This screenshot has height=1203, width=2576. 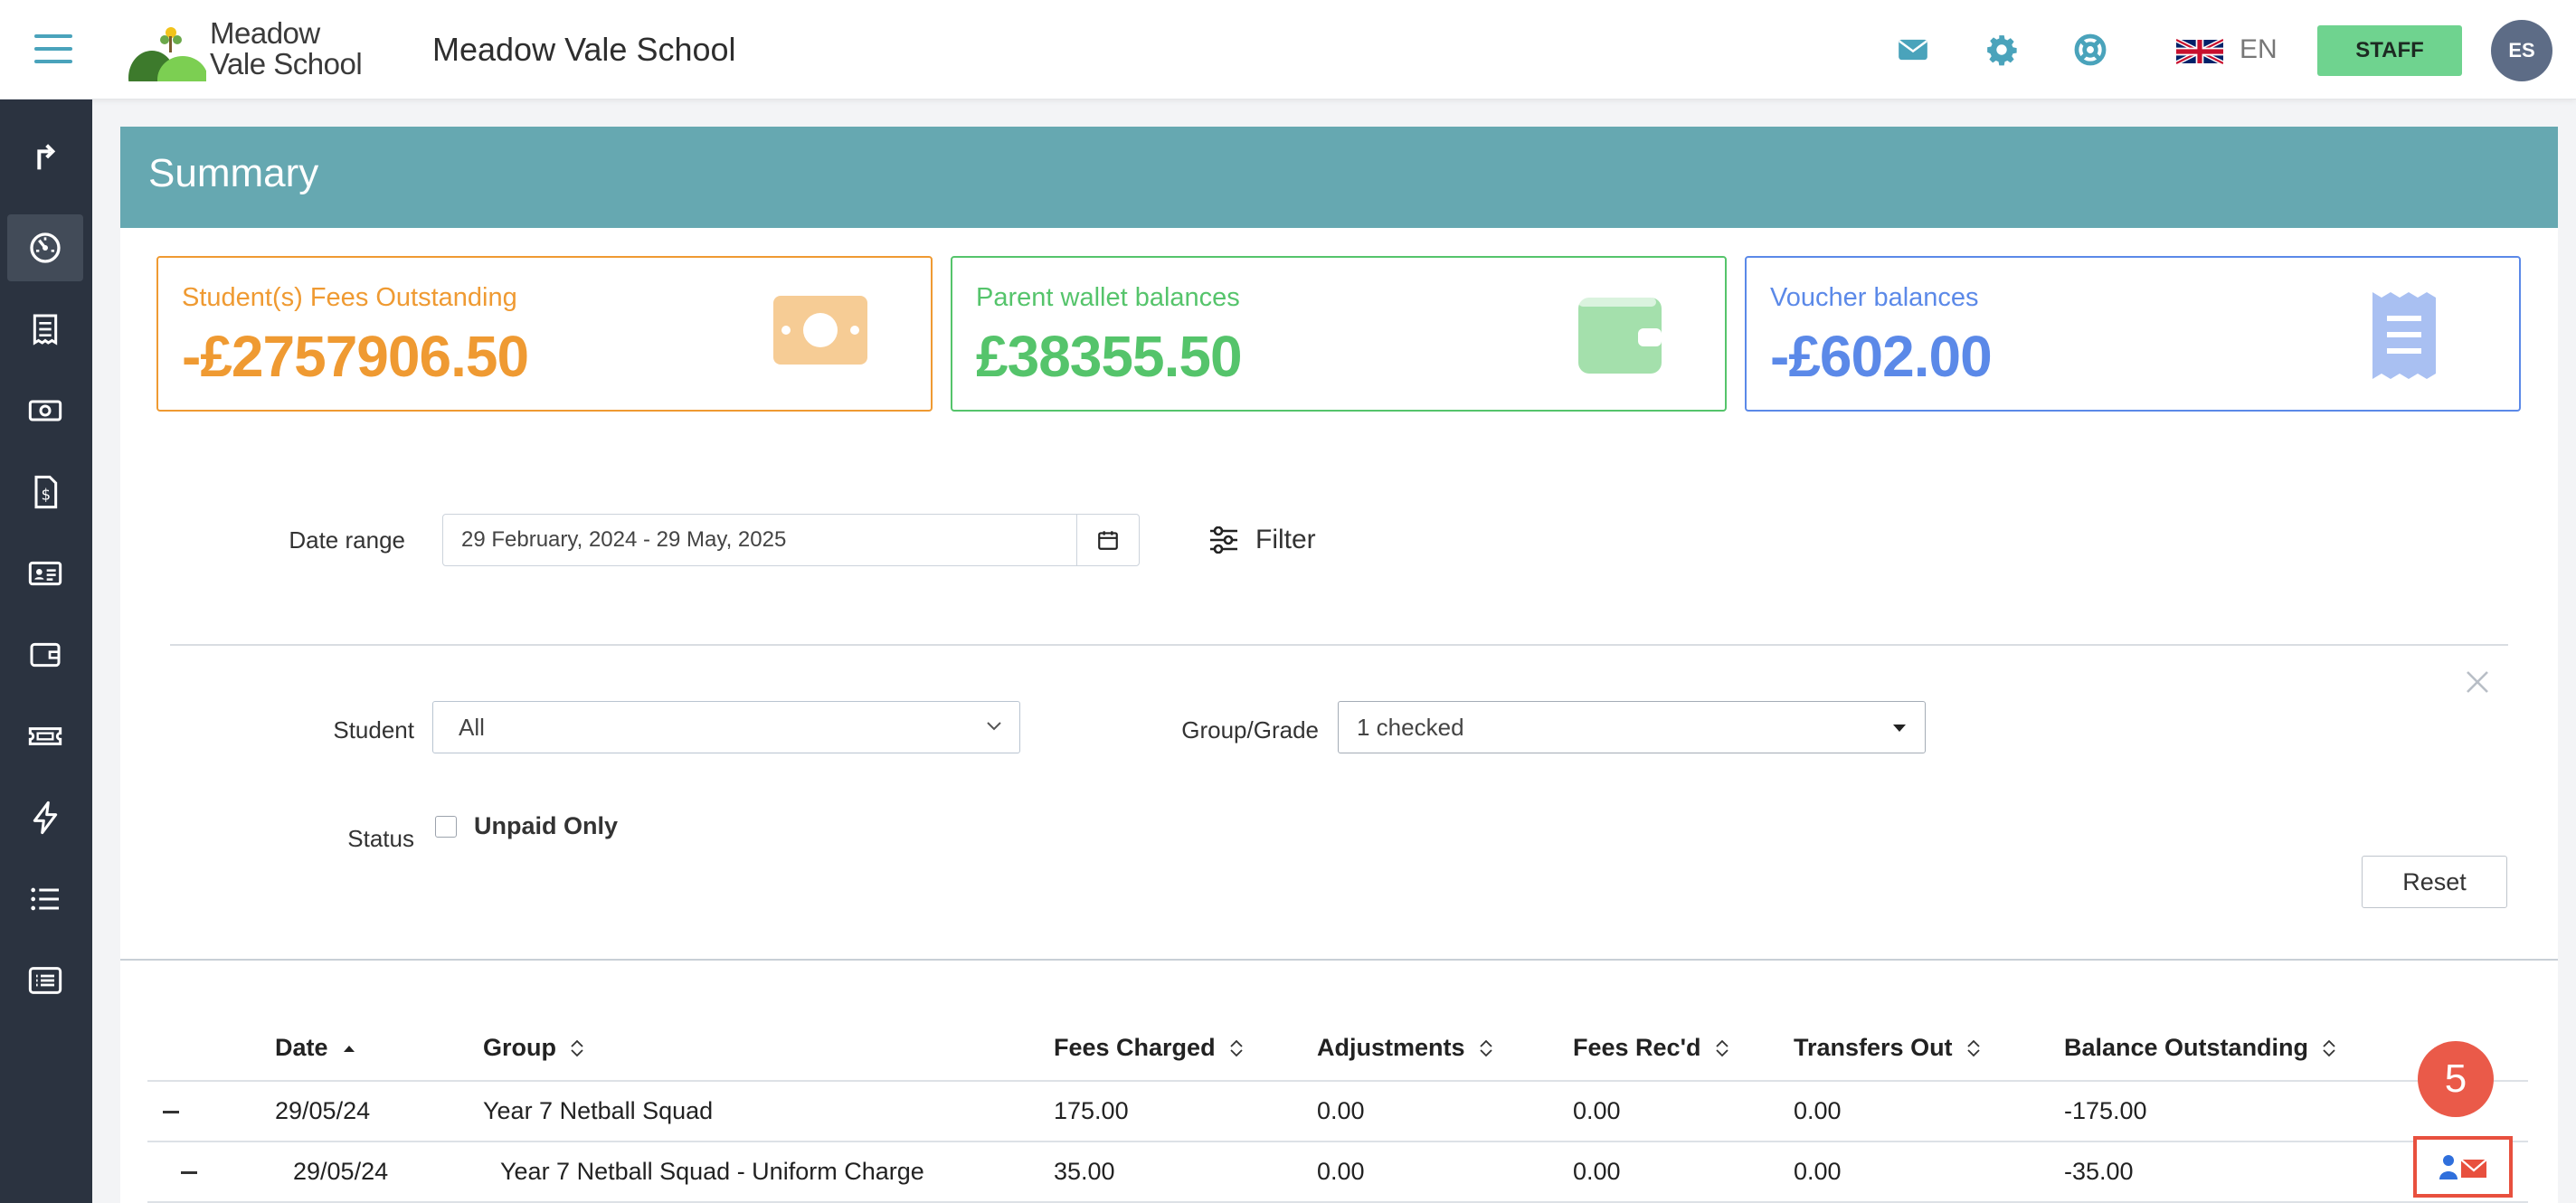 What do you see at coordinates (726, 727) in the screenshot?
I see `student-select: All` at bounding box center [726, 727].